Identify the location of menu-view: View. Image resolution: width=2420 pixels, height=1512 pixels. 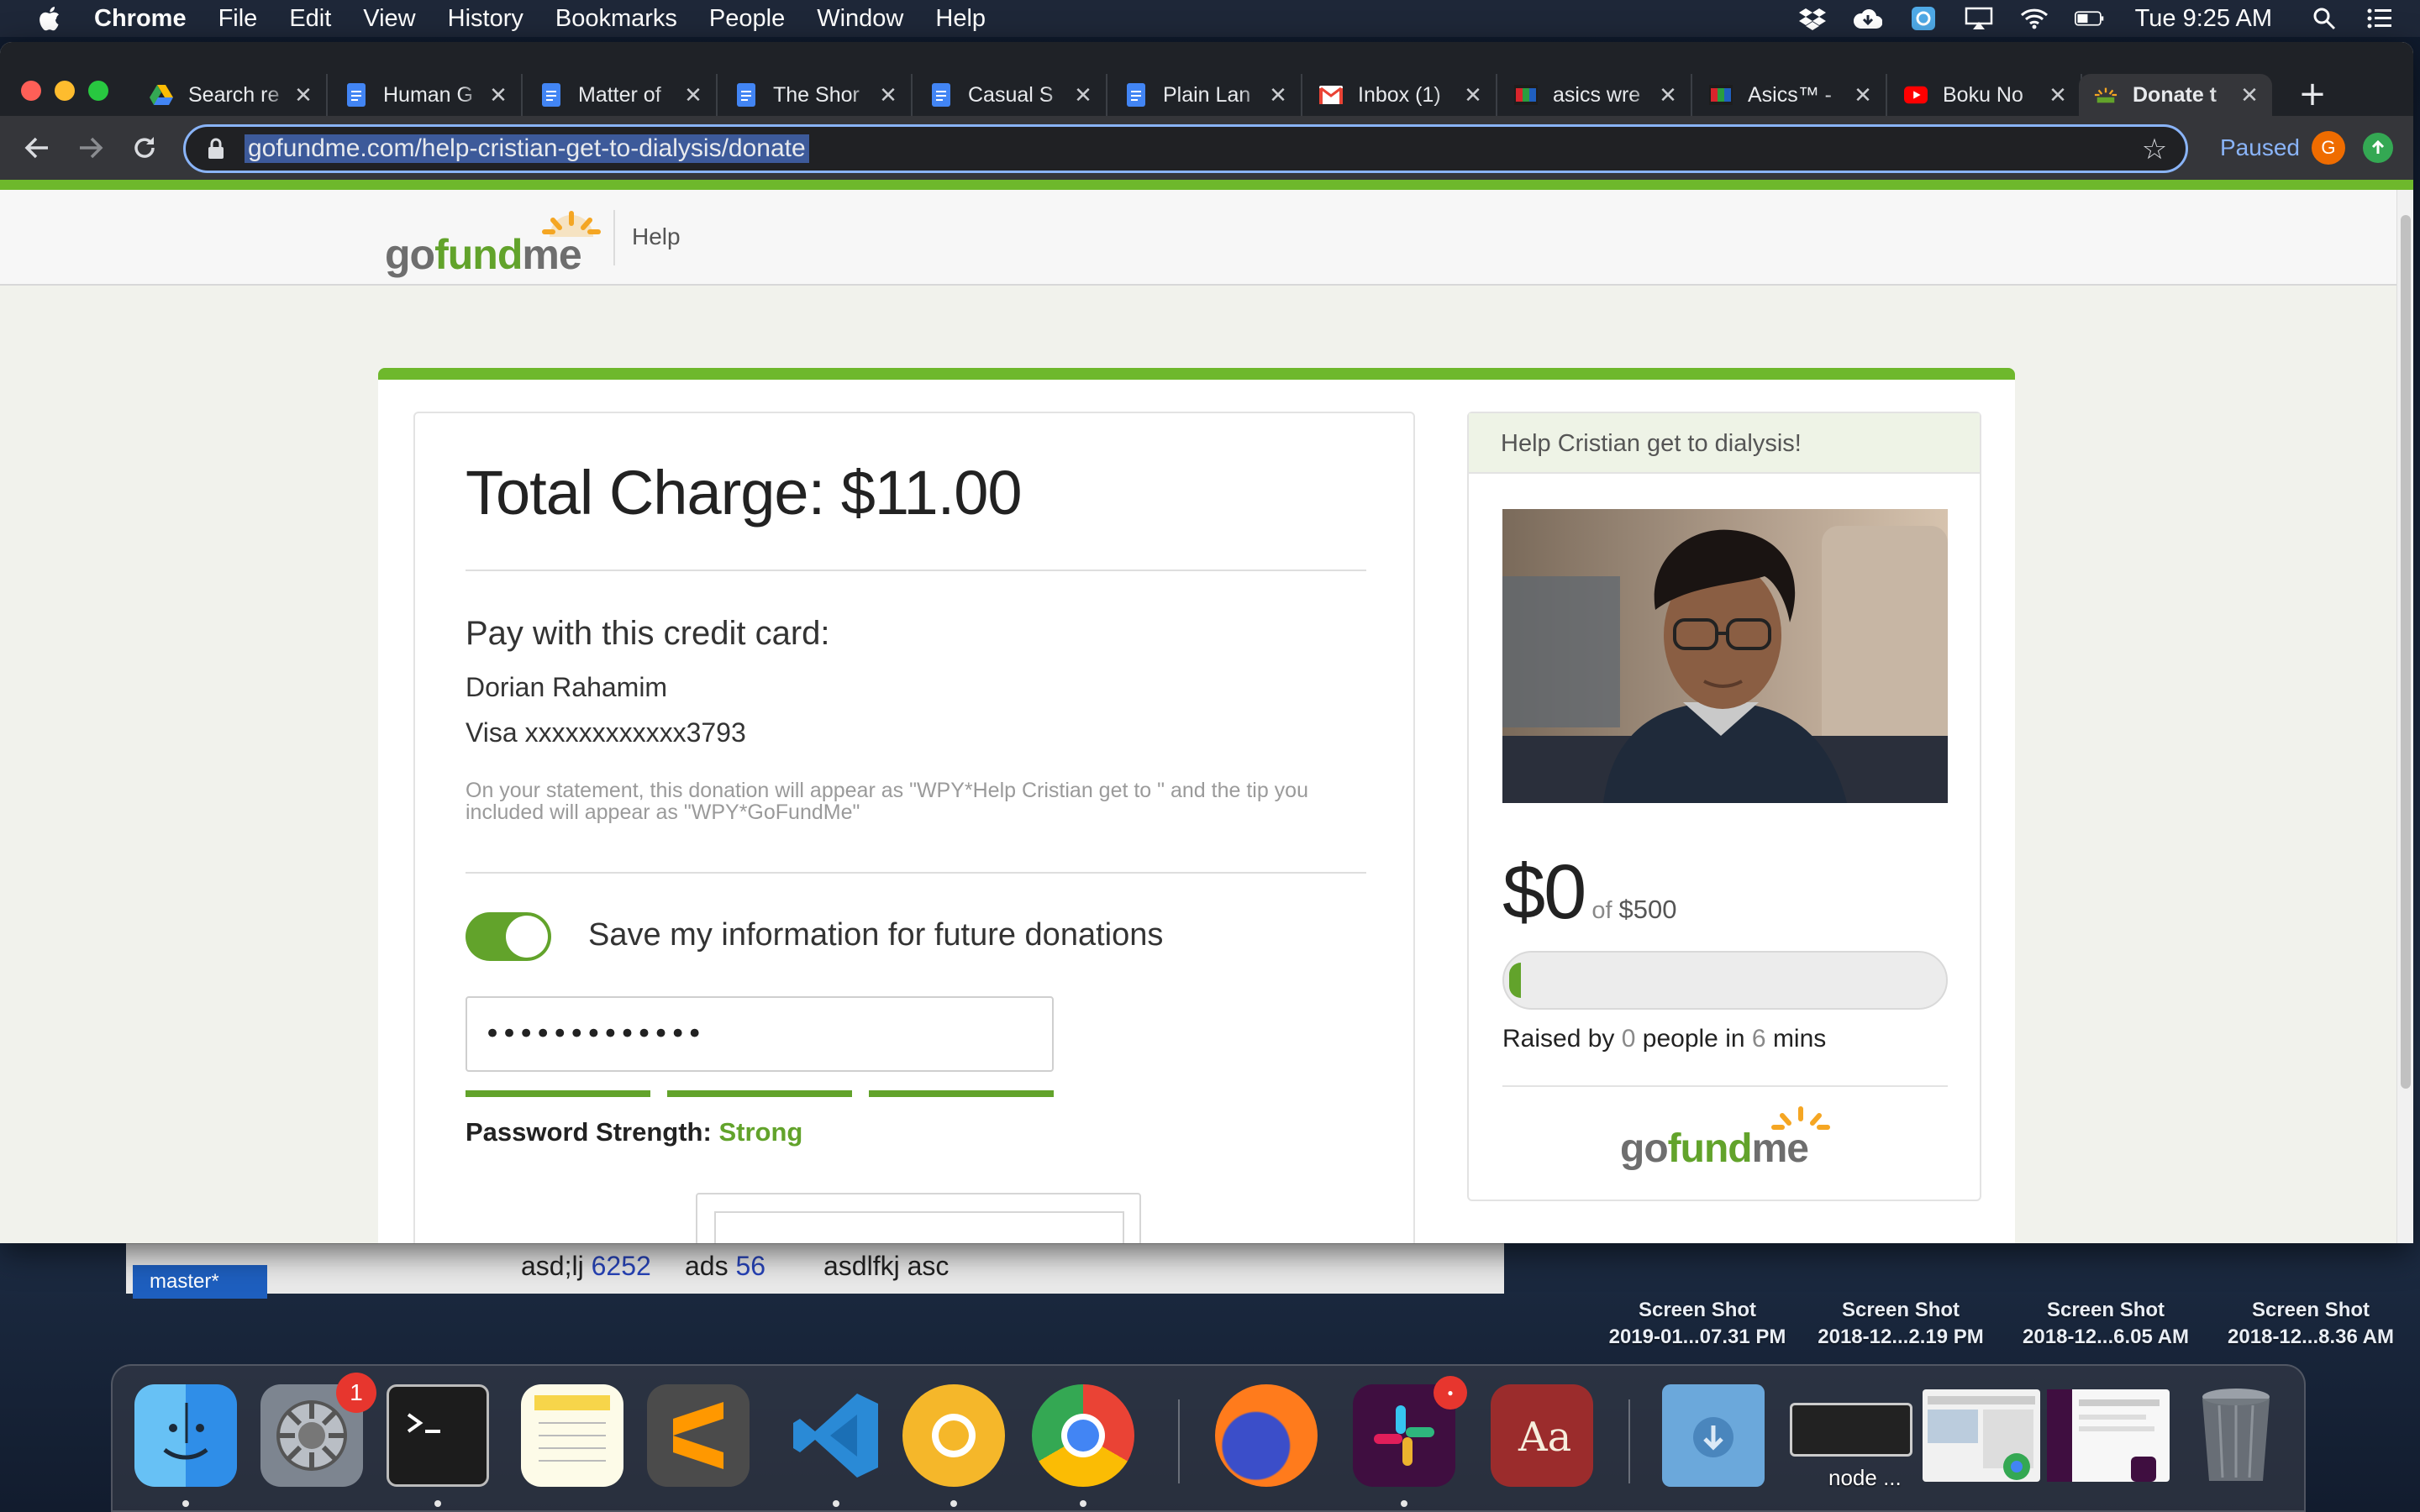
(389, 19).